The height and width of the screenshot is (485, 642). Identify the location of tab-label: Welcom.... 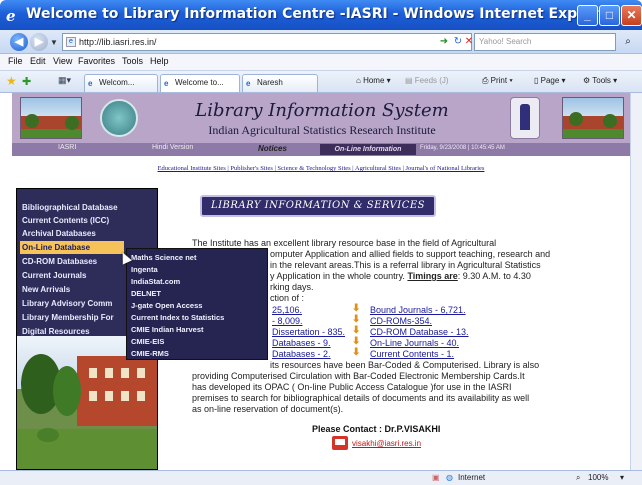
(117, 82).